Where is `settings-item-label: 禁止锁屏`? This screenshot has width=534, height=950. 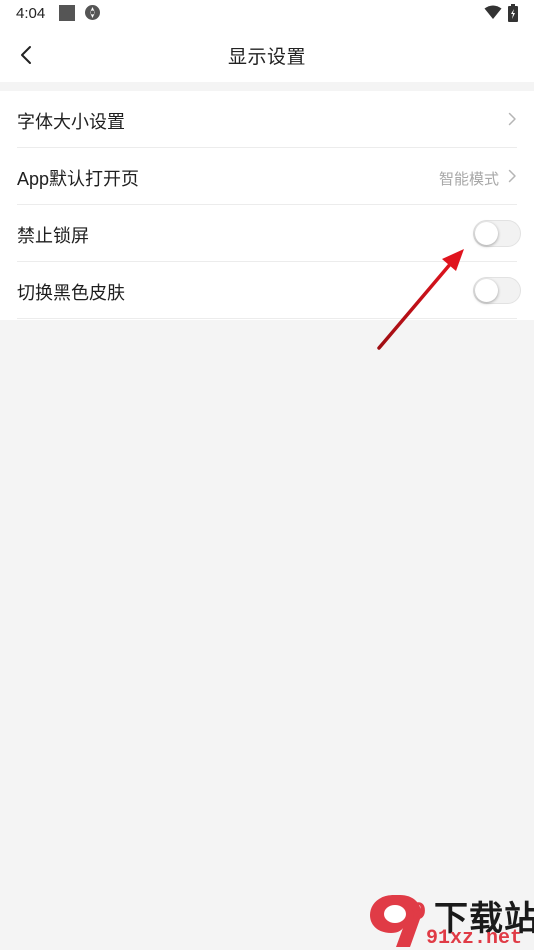
settings-item-label: 禁止锁屏 is located at coordinates (53, 236).